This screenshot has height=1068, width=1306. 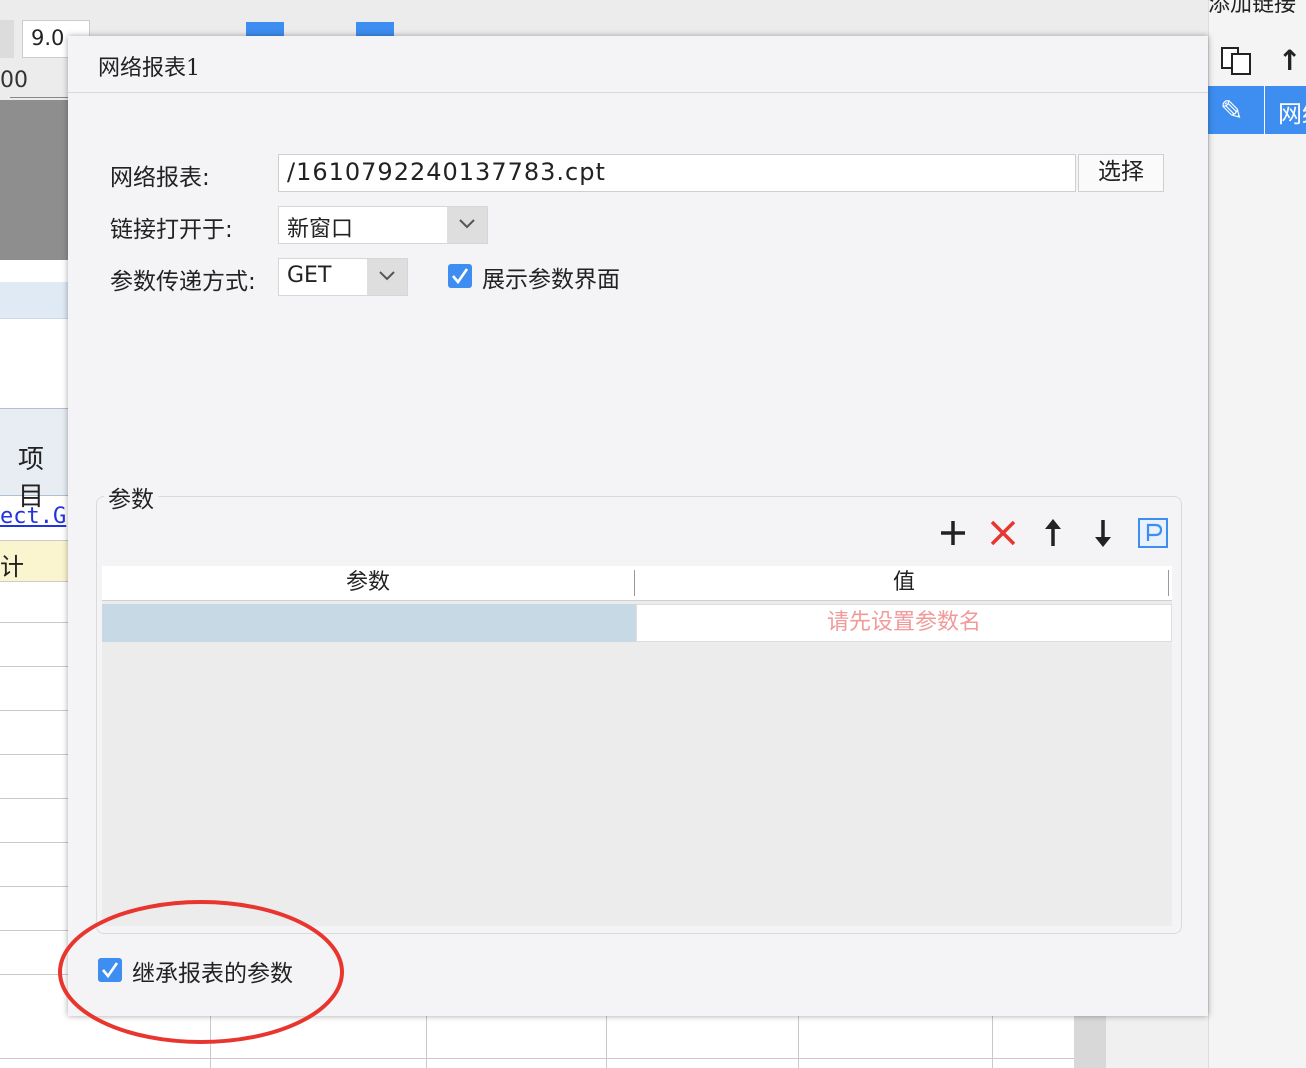 What do you see at coordinates (1264, 110) in the screenshot?
I see `hyperlink-list-divider` at bounding box center [1264, 110].